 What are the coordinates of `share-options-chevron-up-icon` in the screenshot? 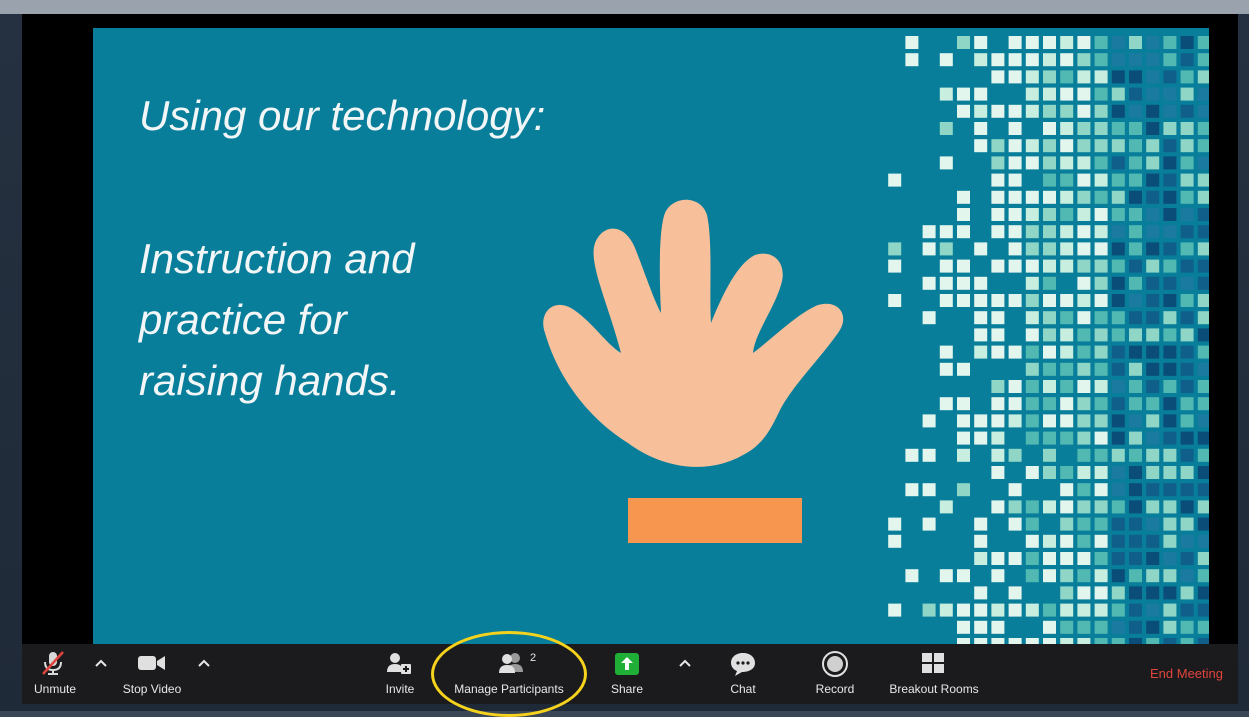 It's located at (685, 663).